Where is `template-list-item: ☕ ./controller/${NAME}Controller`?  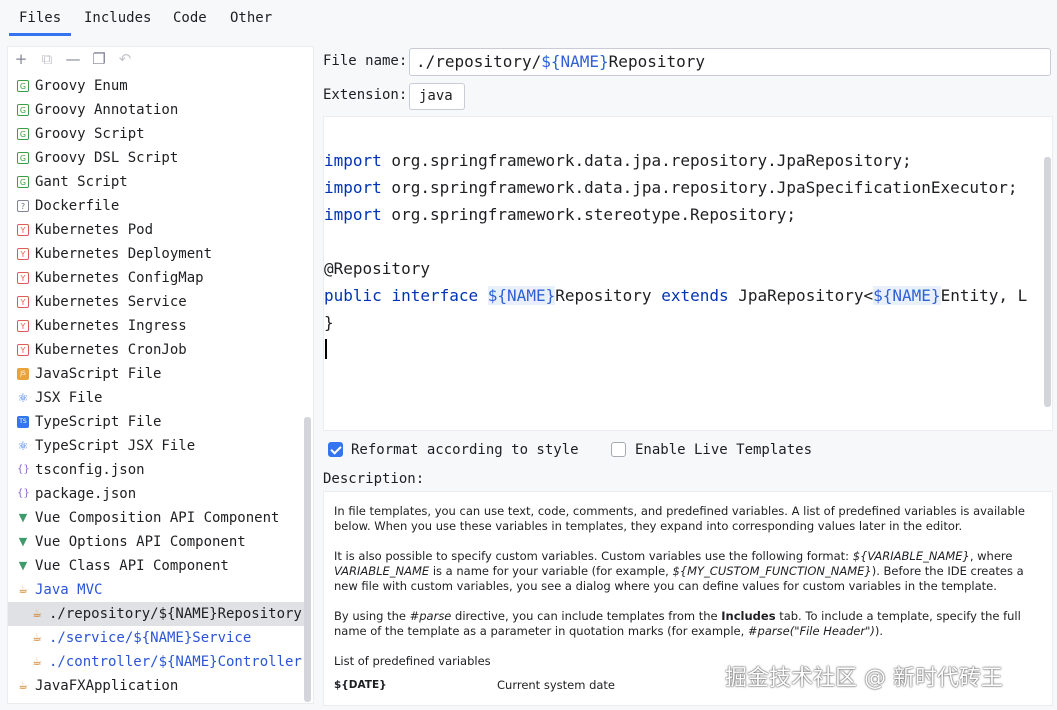 template-list-item: ☕ ./controller/${NAME}Controller is located at coordinates (158, 662).